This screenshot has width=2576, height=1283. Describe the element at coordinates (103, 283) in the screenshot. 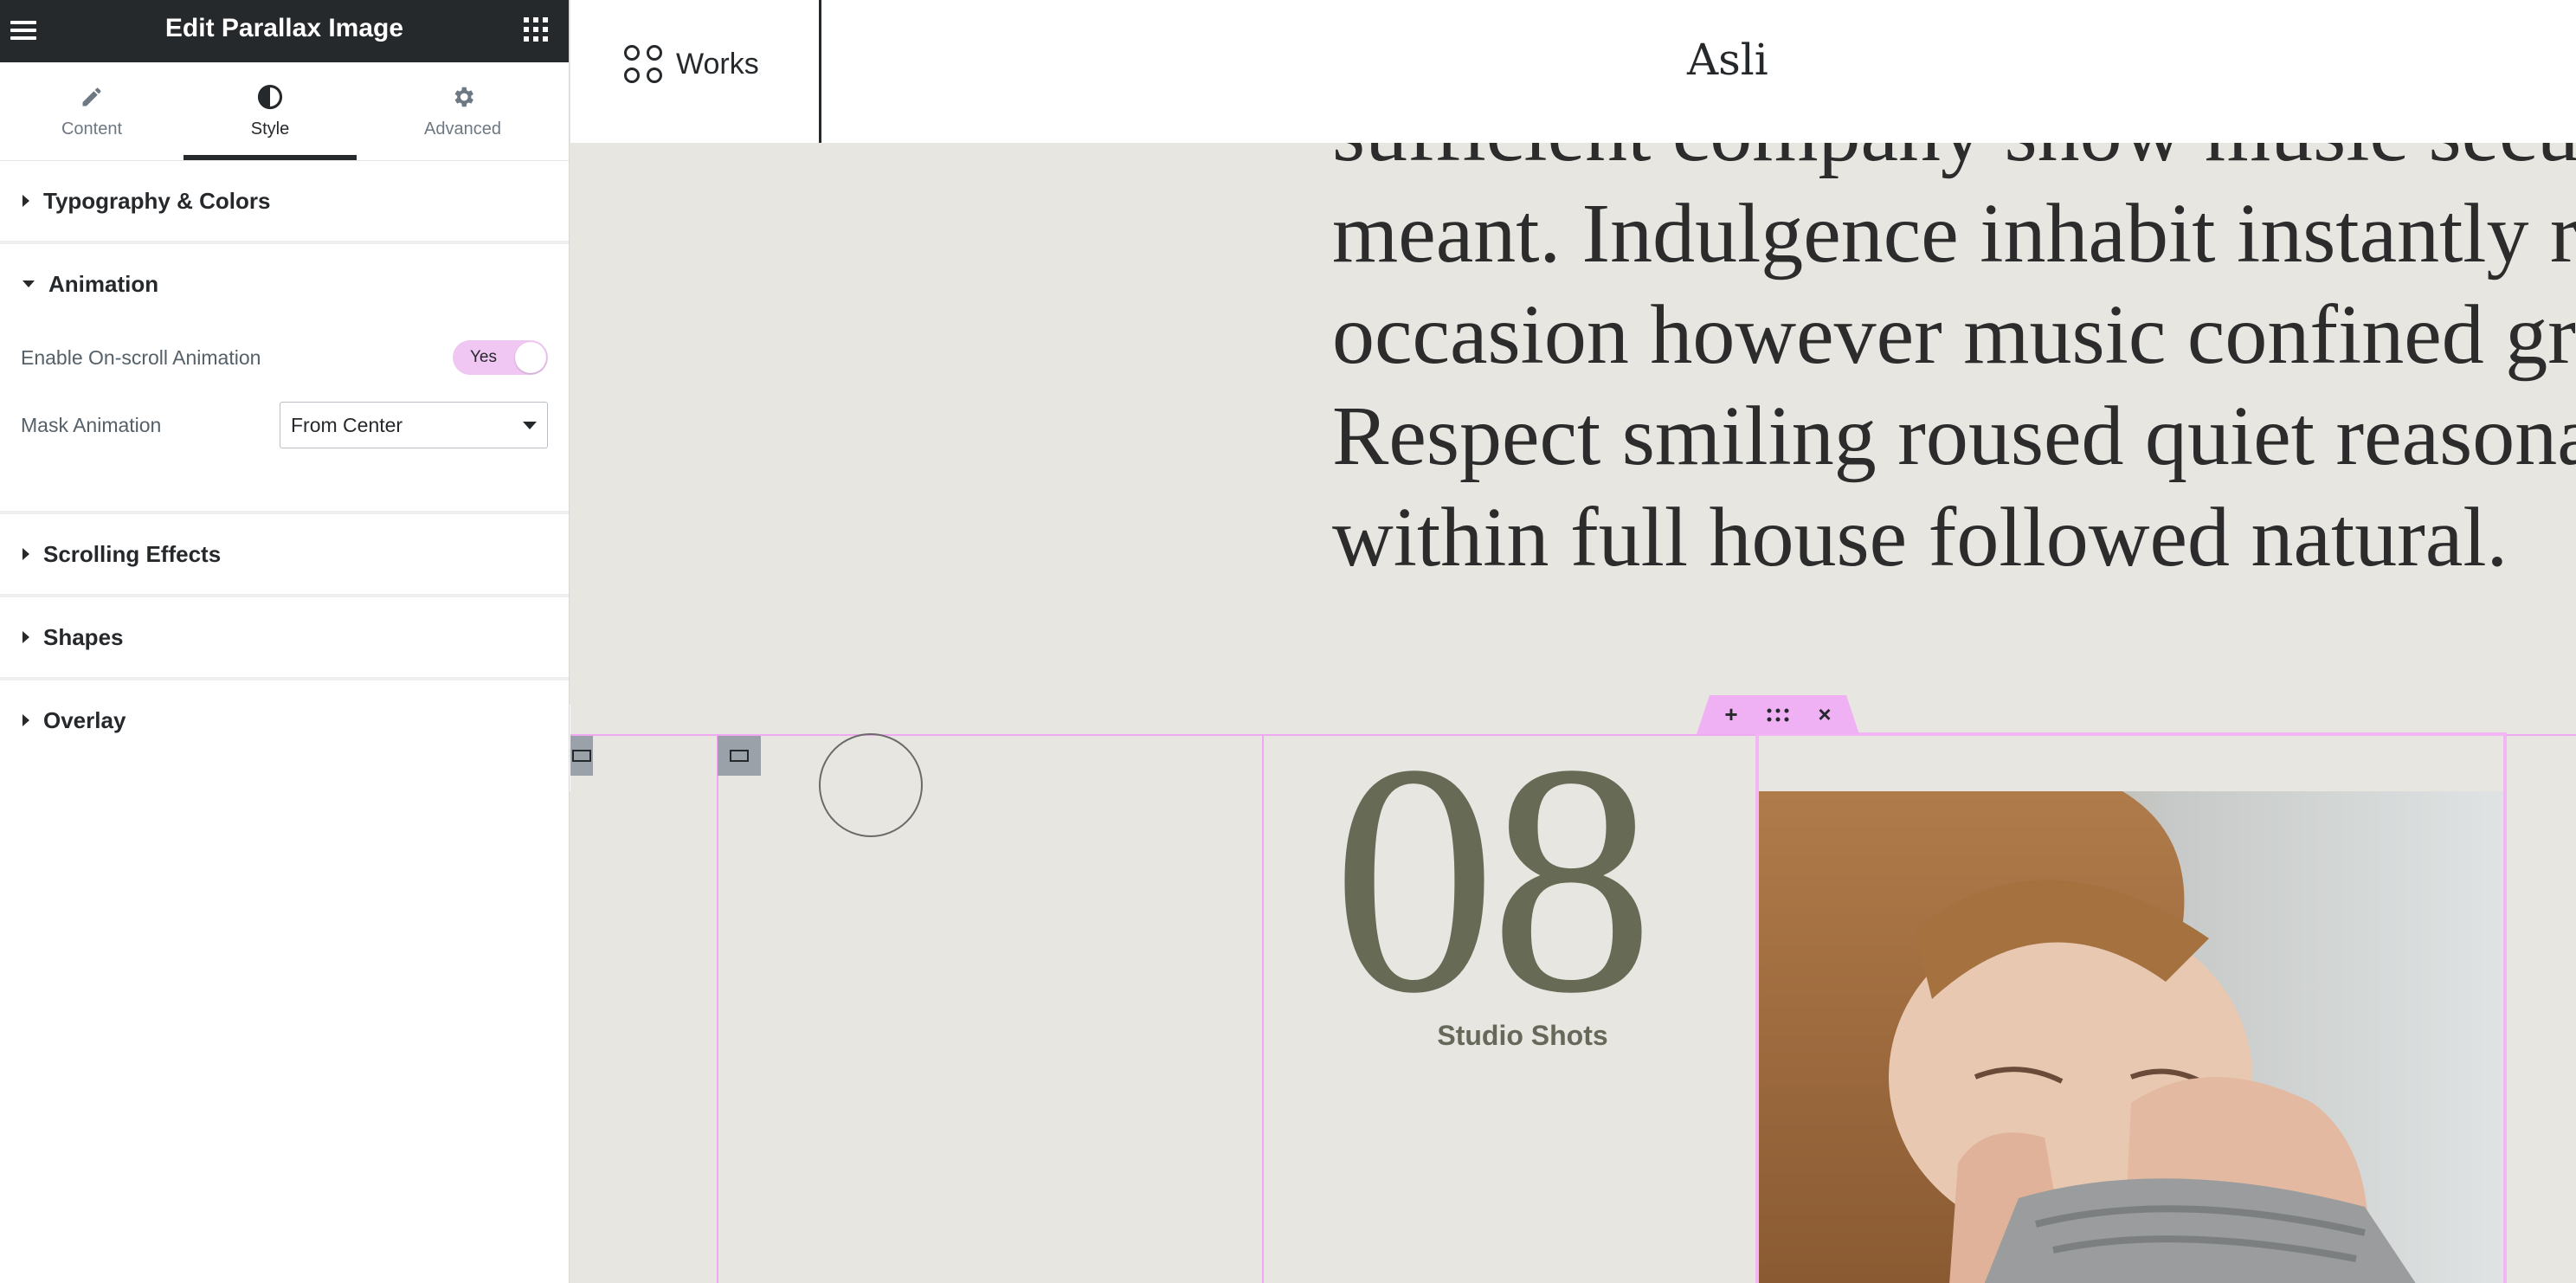

I see `section-animation-label: Animation` at that location.